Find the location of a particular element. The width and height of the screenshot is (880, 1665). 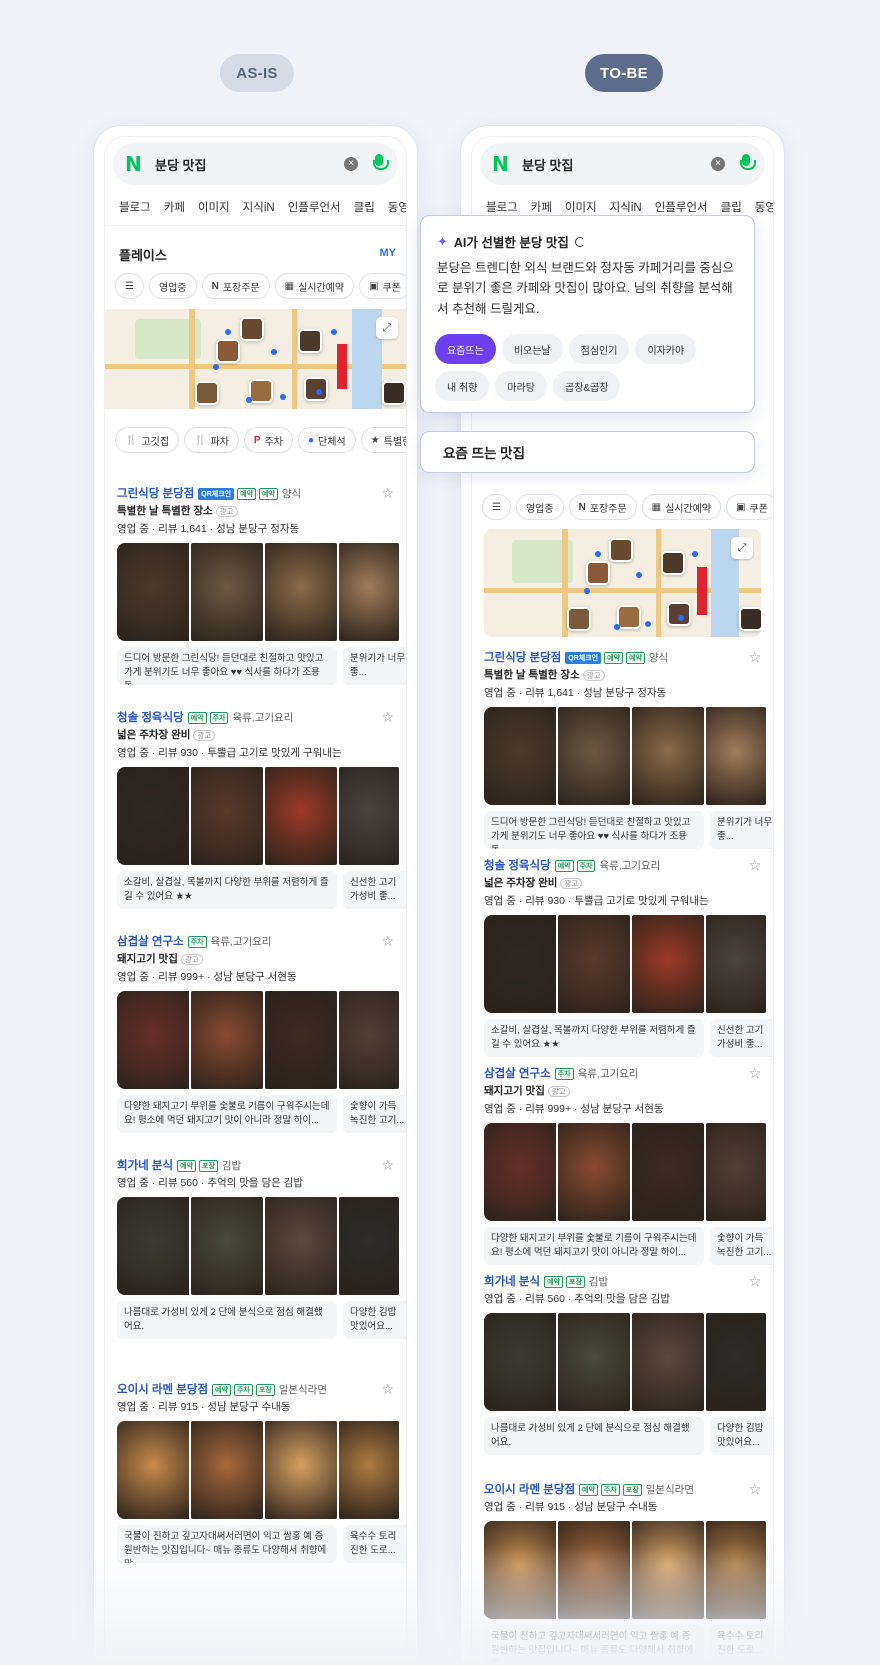

tab-item: 지식iN is located at coordinates (626, 207).